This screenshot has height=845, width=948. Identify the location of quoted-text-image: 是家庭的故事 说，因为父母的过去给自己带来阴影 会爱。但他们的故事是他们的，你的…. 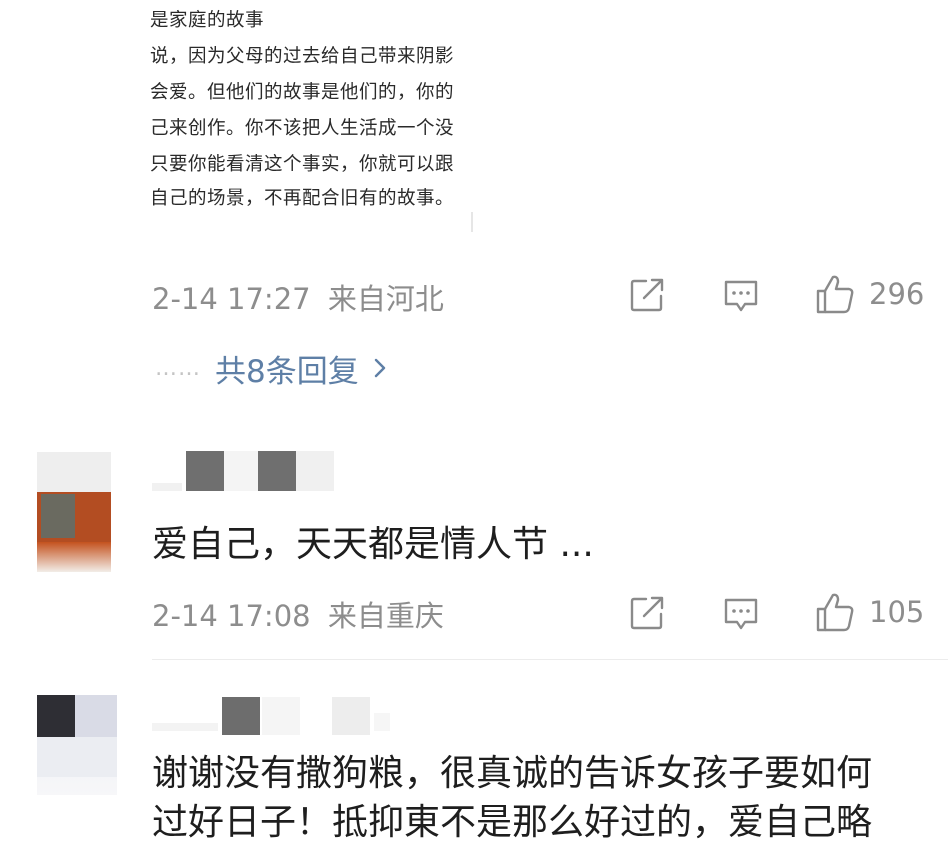
(310, 116).